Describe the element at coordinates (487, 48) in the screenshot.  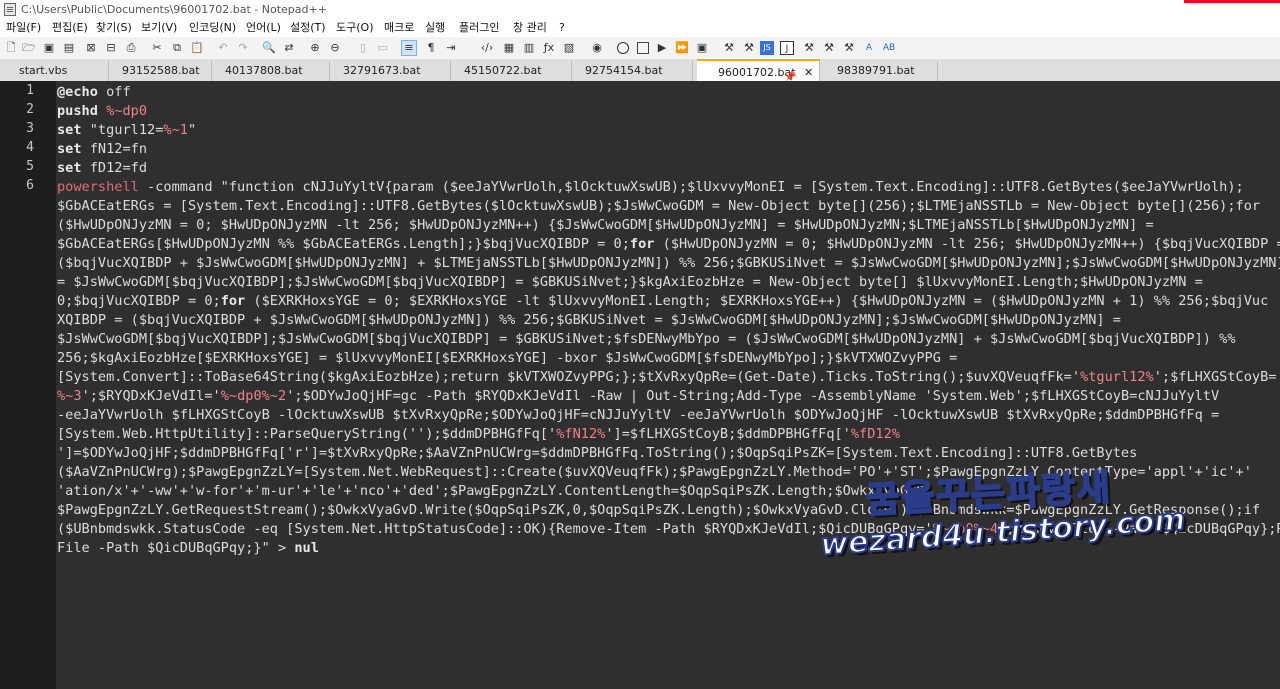
I see `xml-tag-icon: ‹/›` at that location.